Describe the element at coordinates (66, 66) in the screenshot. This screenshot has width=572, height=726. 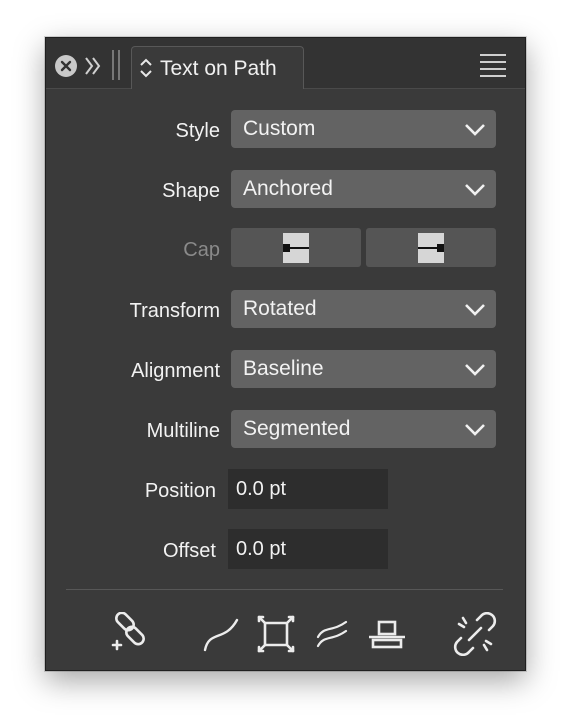
I see `close-icon` at that location.